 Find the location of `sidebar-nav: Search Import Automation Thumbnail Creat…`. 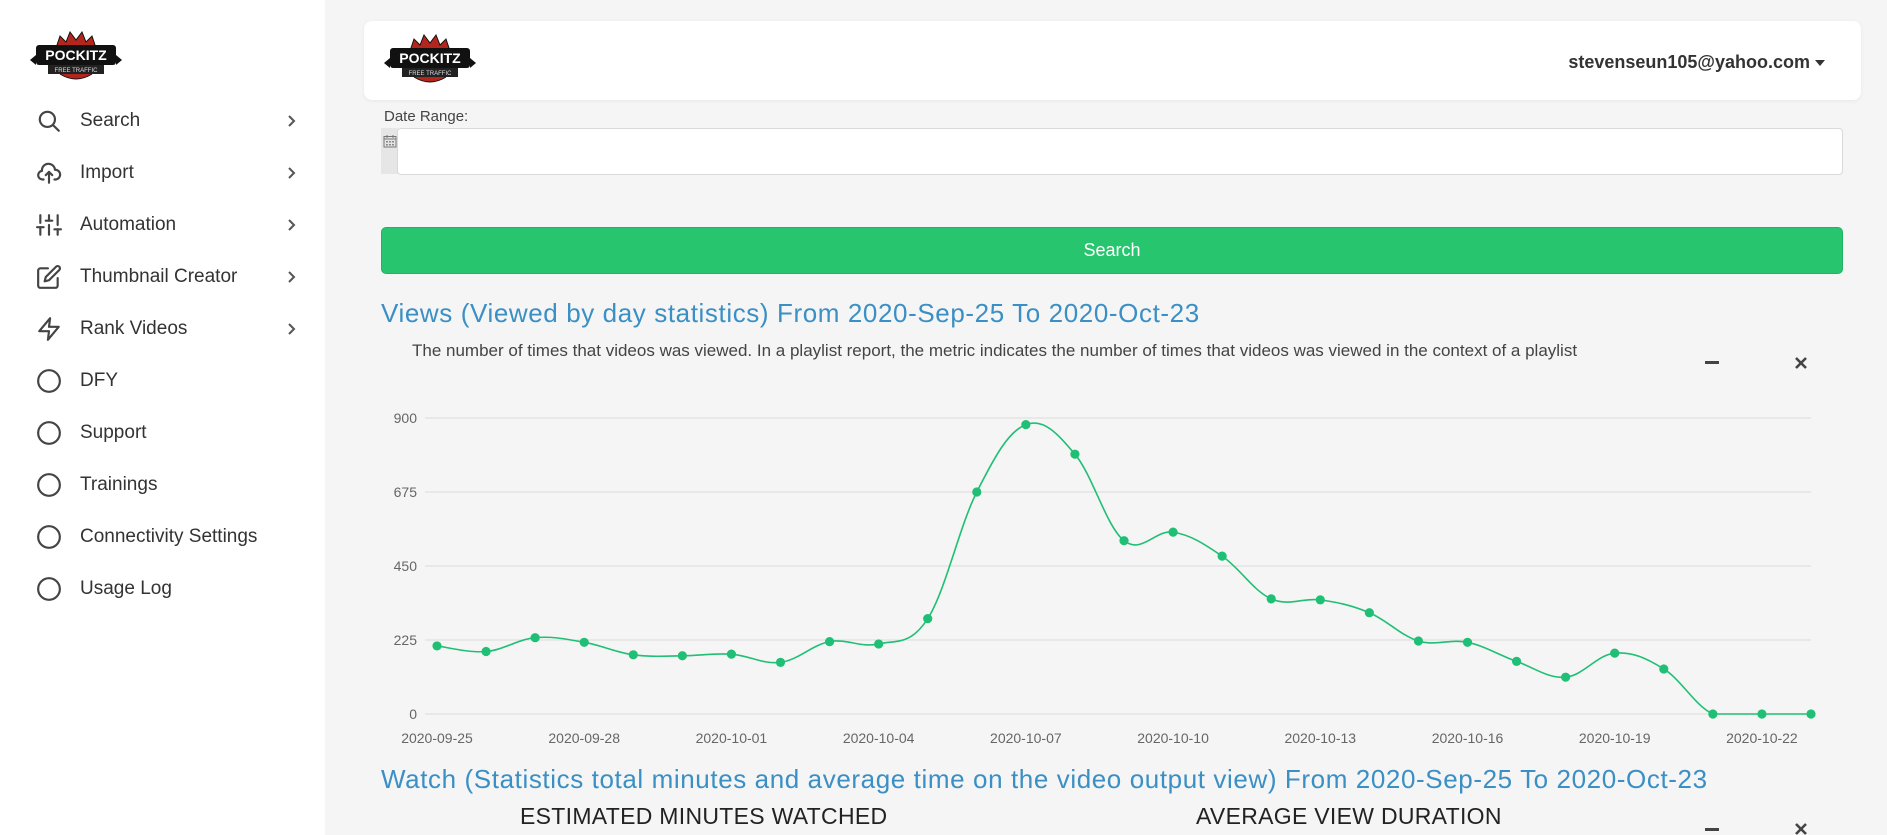

sidebar-nav: Search Import Automation Thumbnail Creat… is located at coordinates (162, 355).